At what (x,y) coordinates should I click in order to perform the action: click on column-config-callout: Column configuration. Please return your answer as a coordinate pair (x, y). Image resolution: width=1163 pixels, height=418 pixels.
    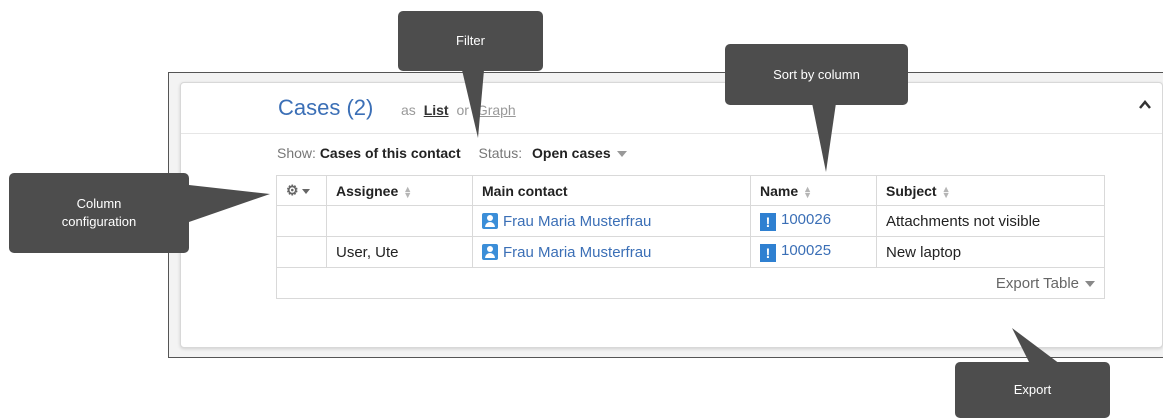
    Looking at the image, I should click on (99, 213).